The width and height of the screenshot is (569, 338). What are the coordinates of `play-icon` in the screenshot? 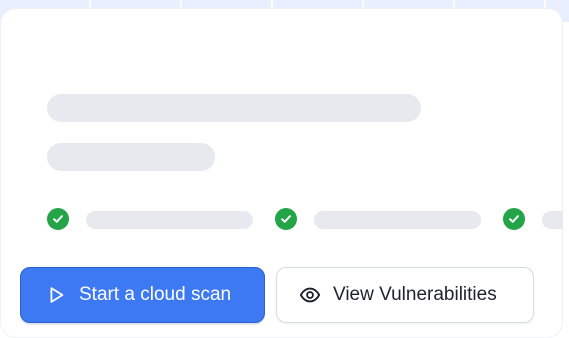 It's located at (56, 295).